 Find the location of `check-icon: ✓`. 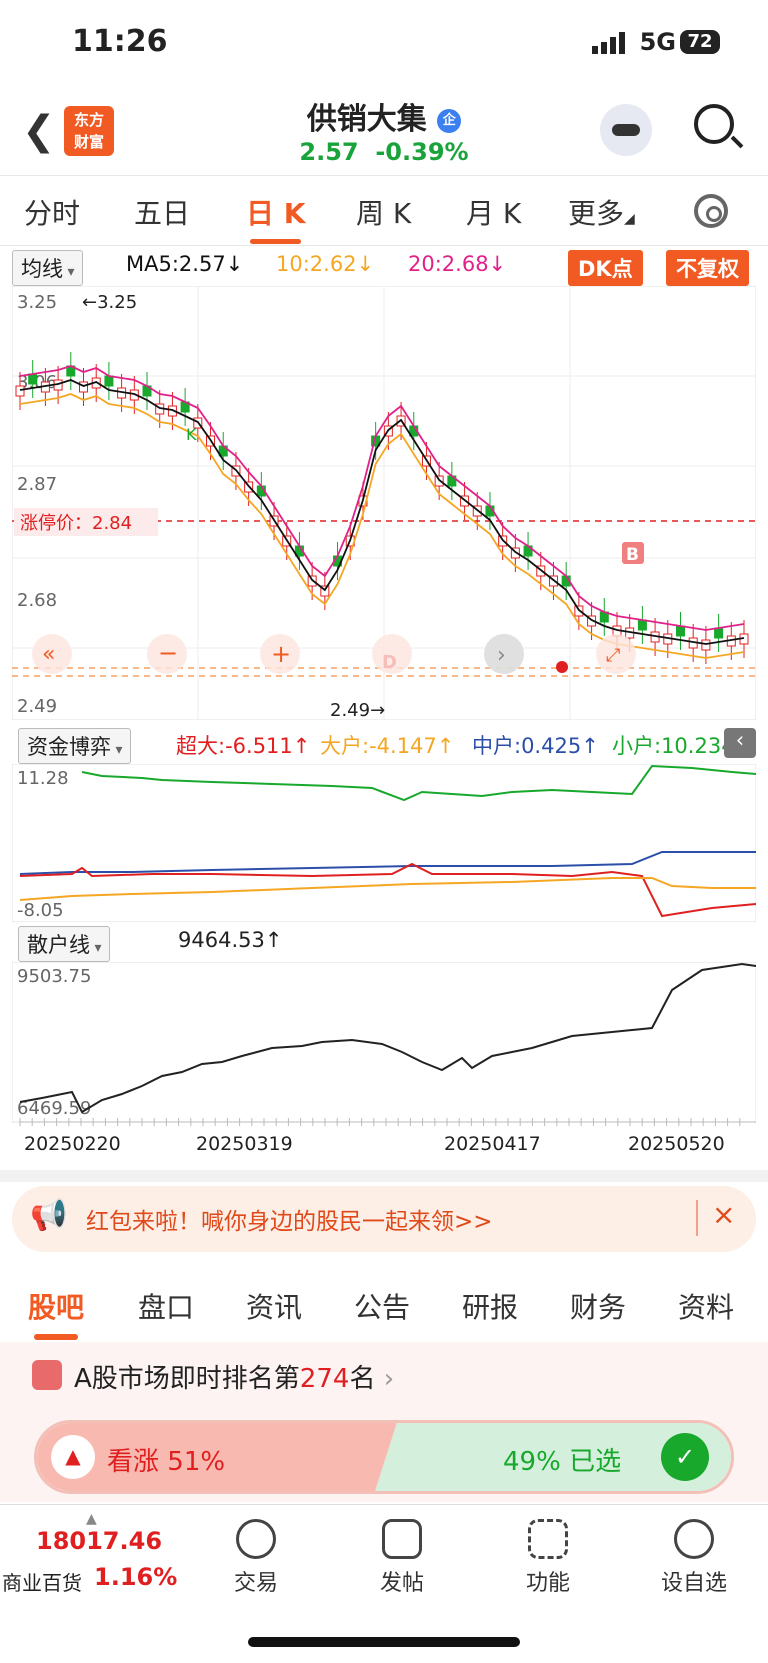

check-icon: ✓ is located at coordinates (685, 1457).